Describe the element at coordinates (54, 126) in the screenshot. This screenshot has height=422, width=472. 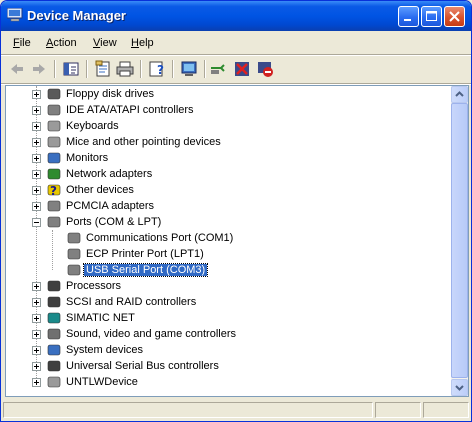
I see `keyboard-icon` at that location.